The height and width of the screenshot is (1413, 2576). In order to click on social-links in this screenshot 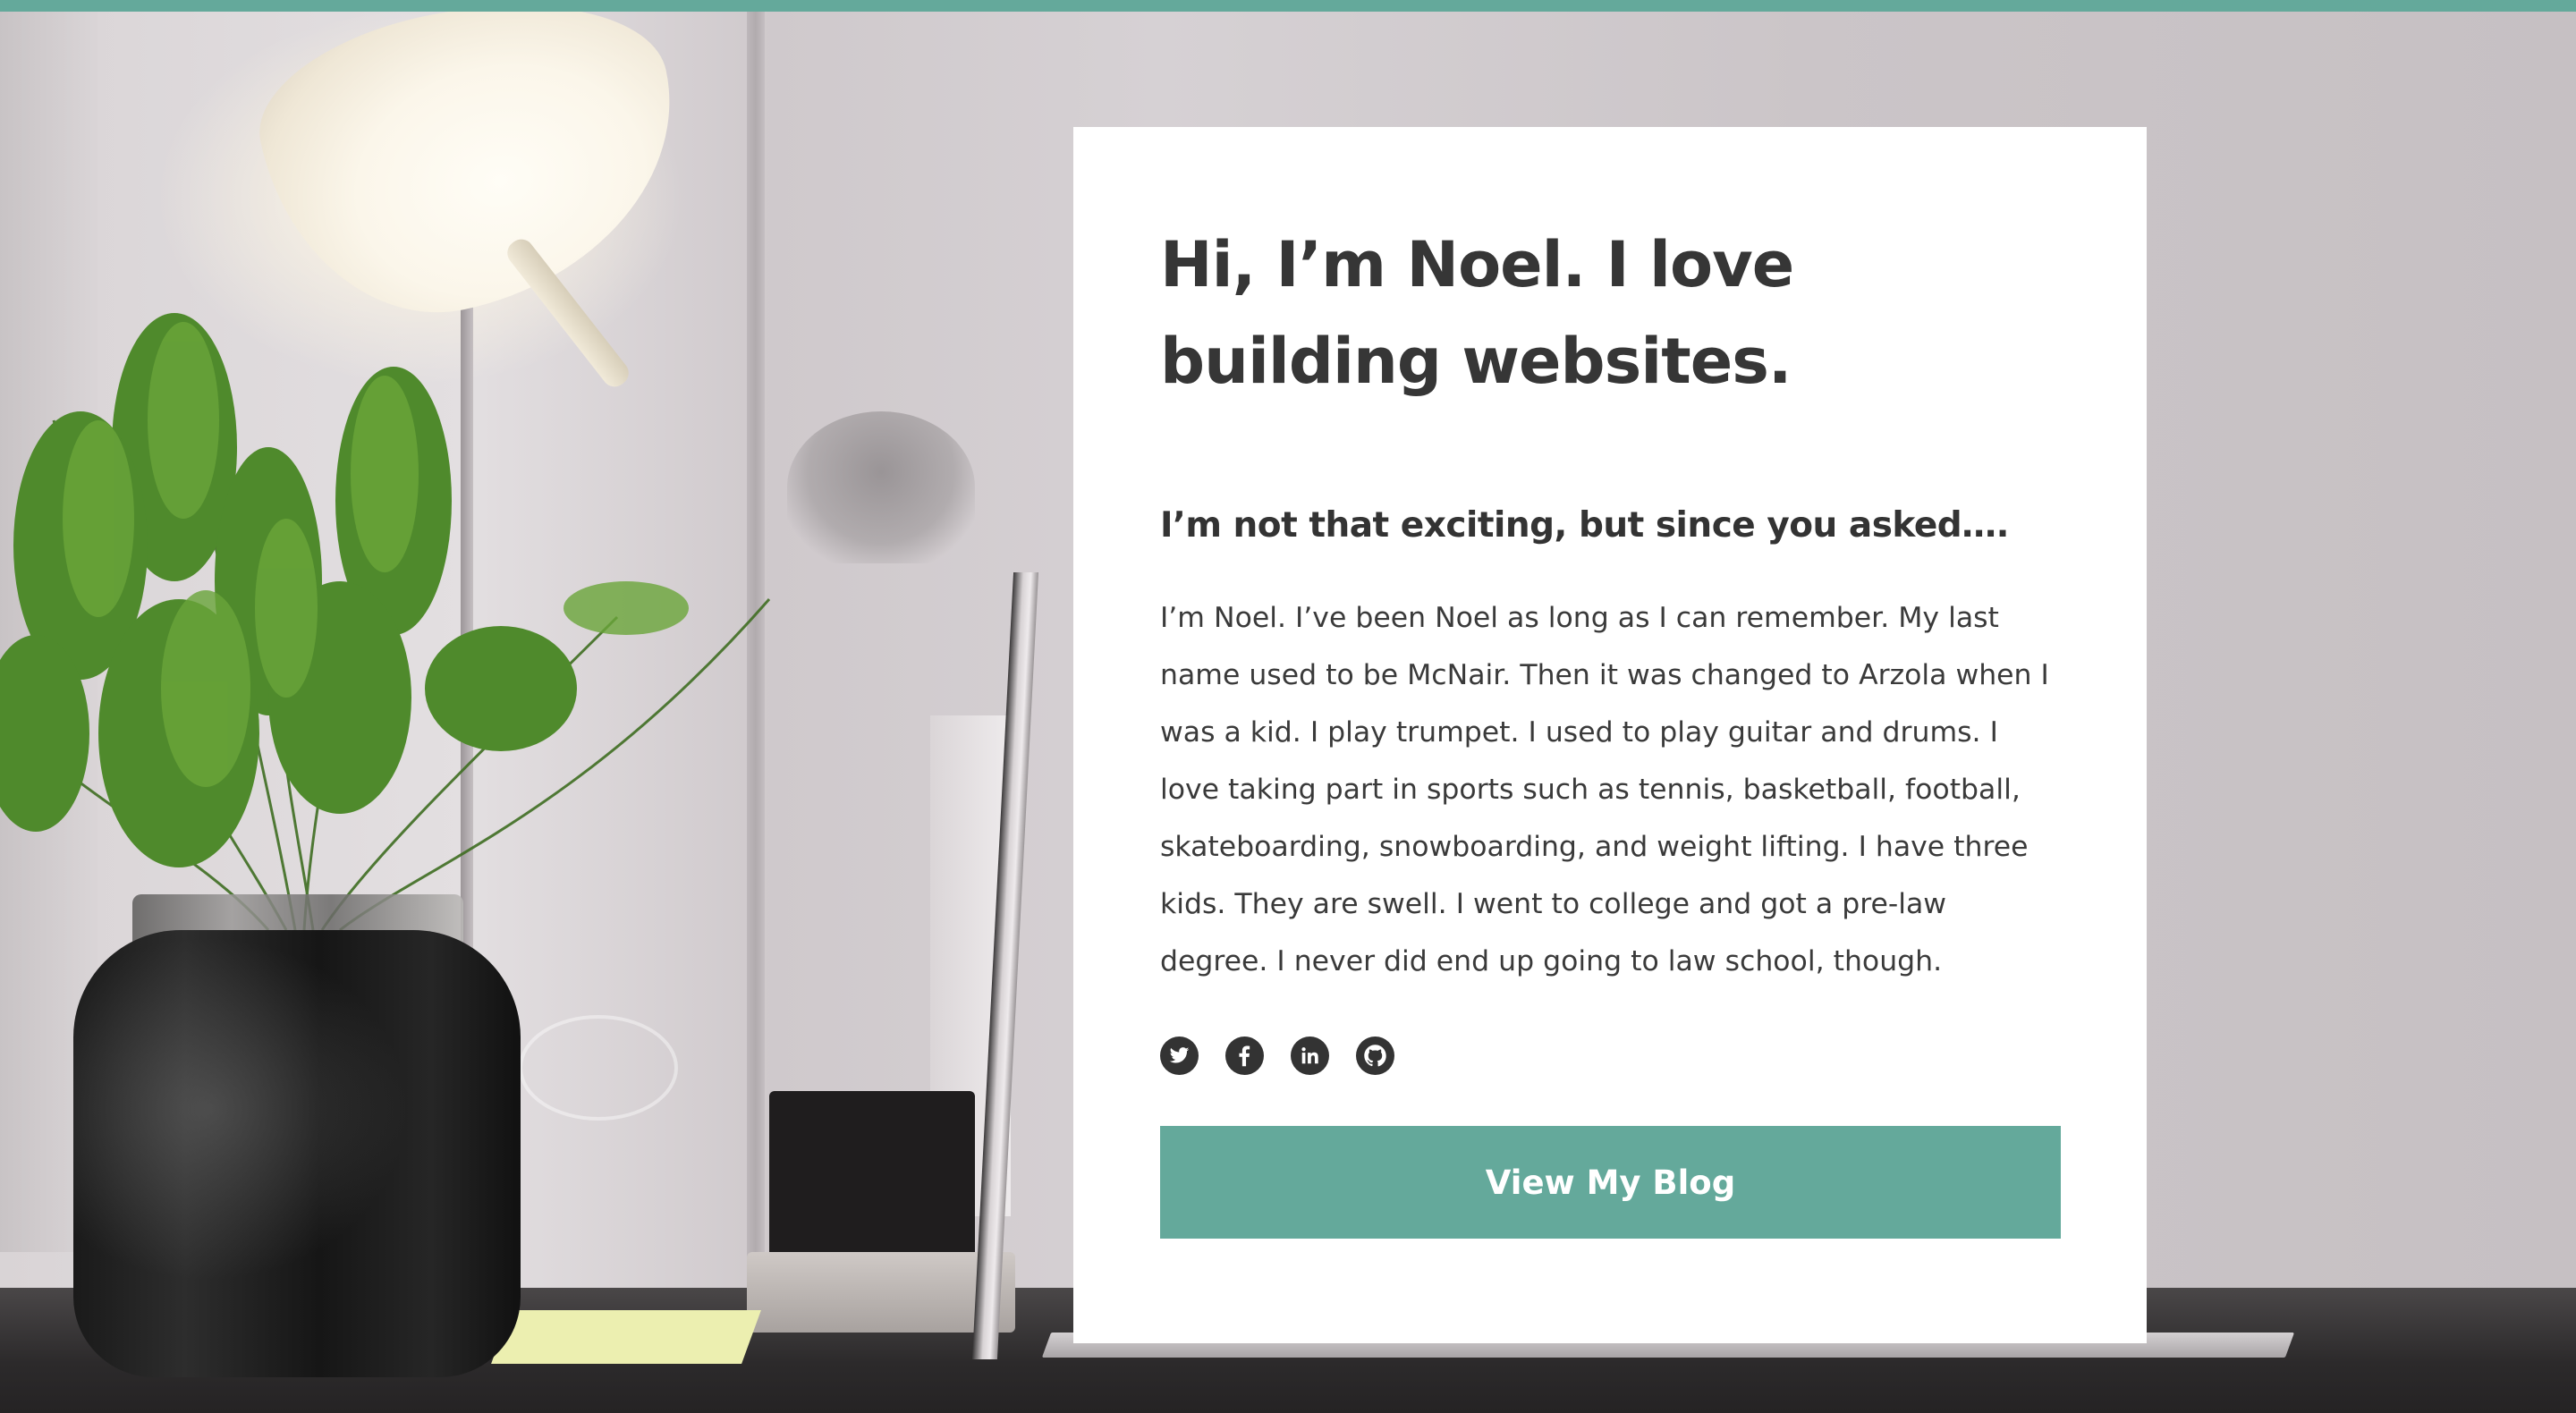, I will do `click(1610, 1056)`.